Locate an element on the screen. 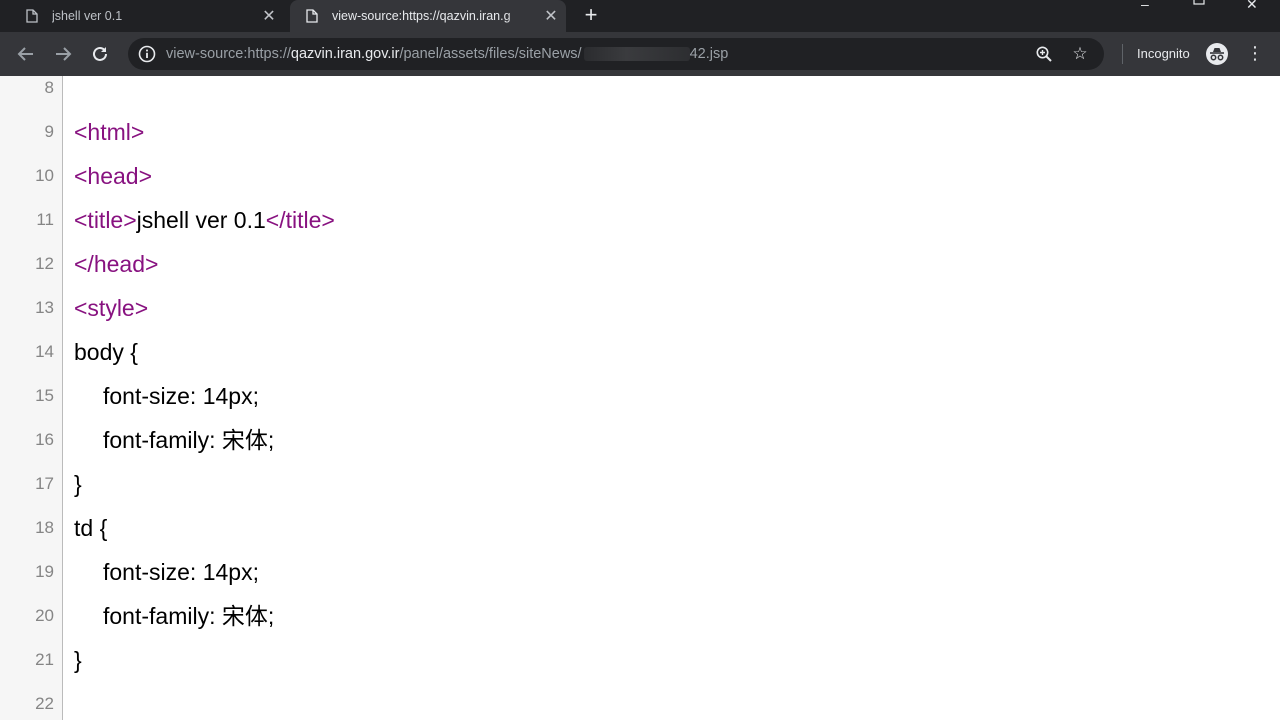 This screenshot has width=1280, height=726. text-content: jshell ver 0.1 is located at coordinates (201, 220).